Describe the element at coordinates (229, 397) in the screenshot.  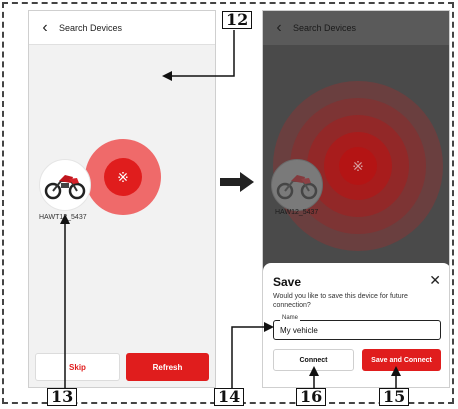
I see `callout-14: 14` at that location.